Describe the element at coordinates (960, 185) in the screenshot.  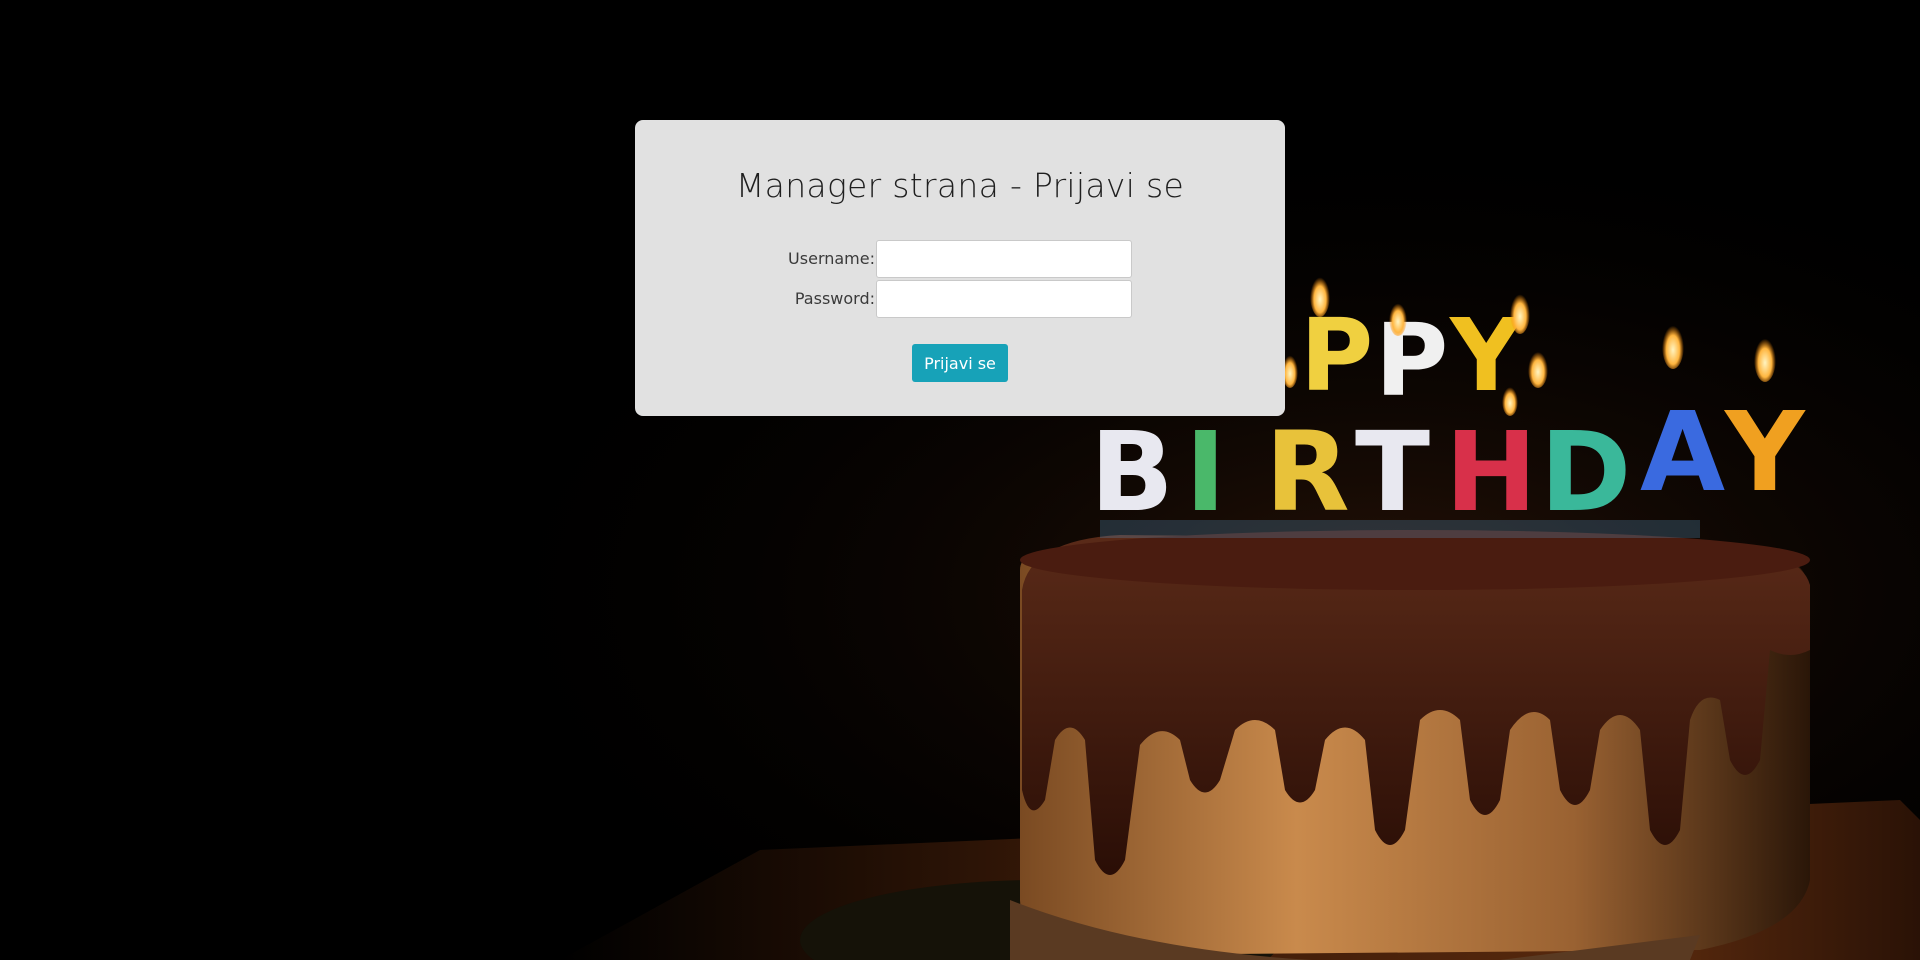
I see `page-title: Manager strana - Prijavi se` at that location.